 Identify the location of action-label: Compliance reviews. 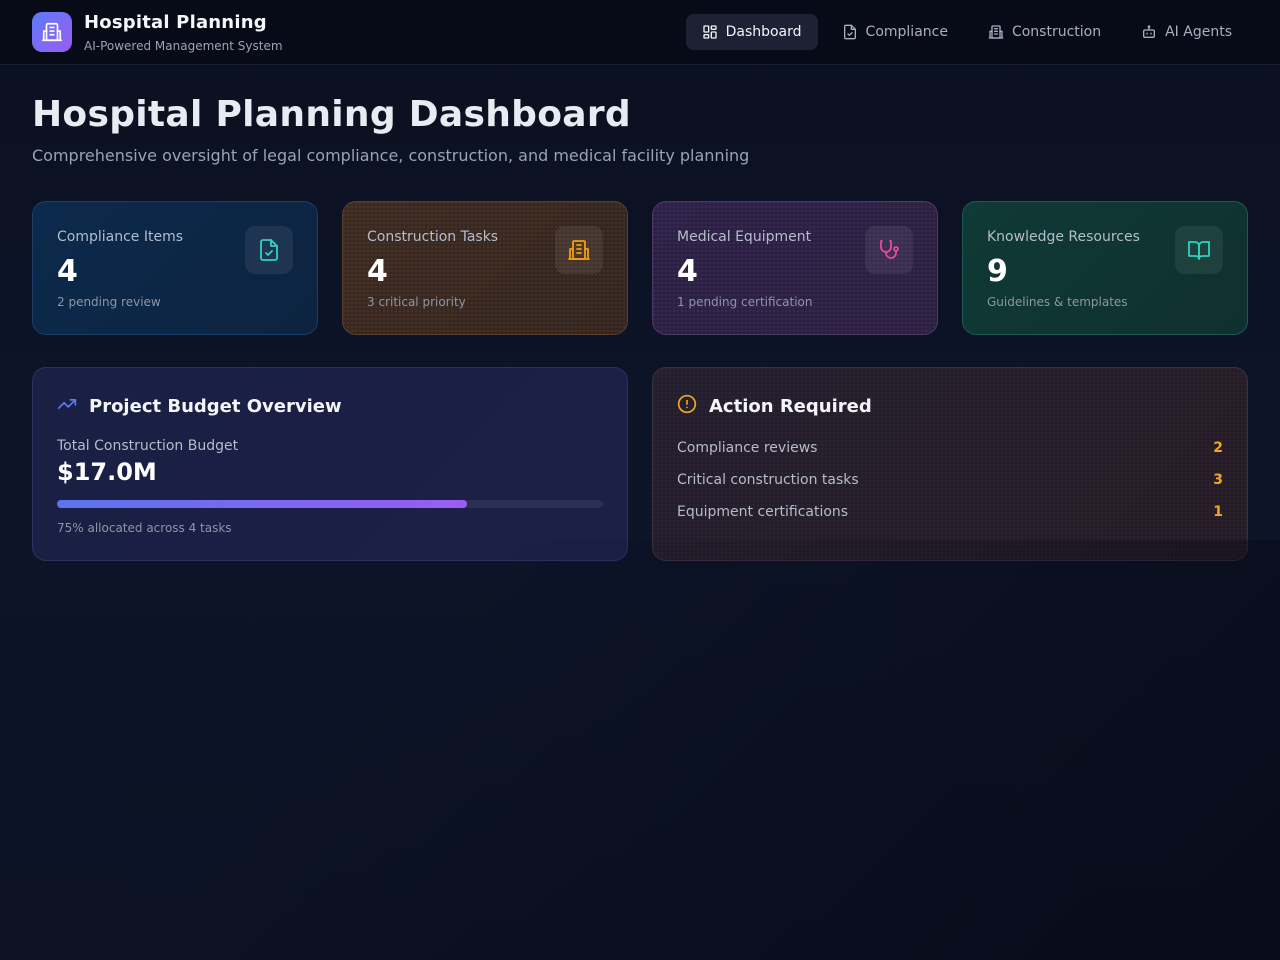
(747, 448).